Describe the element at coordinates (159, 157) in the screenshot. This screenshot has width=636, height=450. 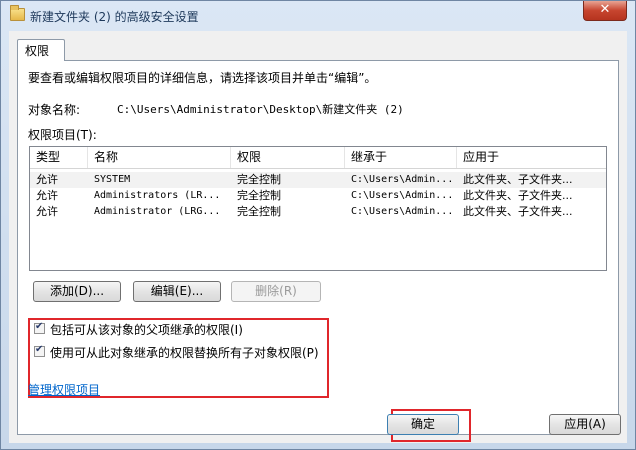
I see `column-header-name: 名称` at that location.